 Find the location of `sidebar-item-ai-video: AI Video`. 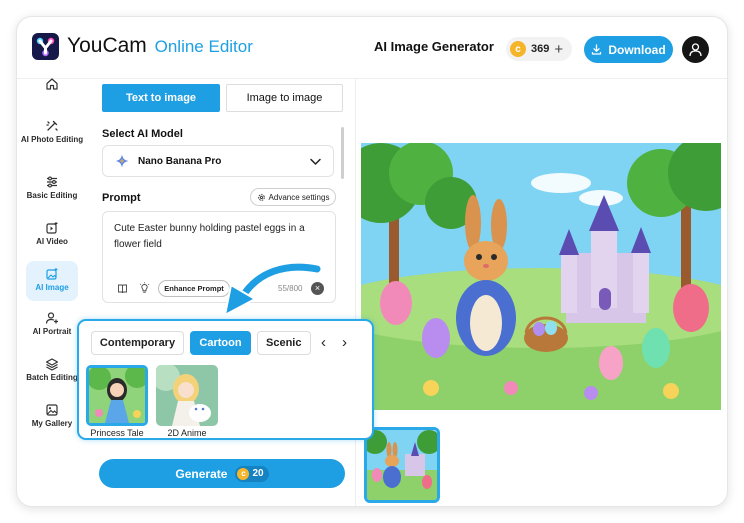

sidebar-item-ai-video: AI Video is located at coordinates (52, 234).